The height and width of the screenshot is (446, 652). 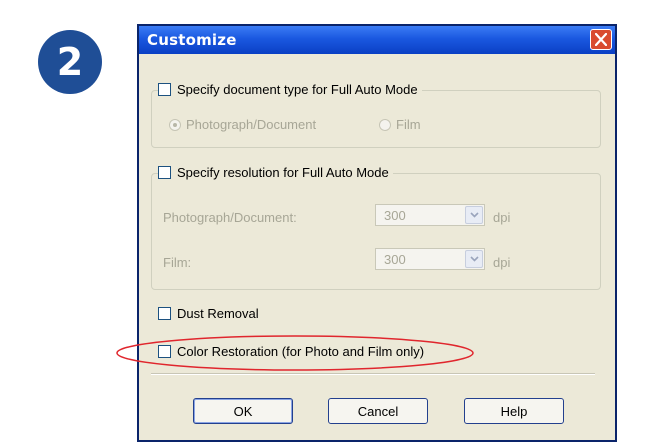 What do you see at coordinates (192, 40) in the screenshot?
I see `dialog-title: Customize` at bounding box center [192, 40].